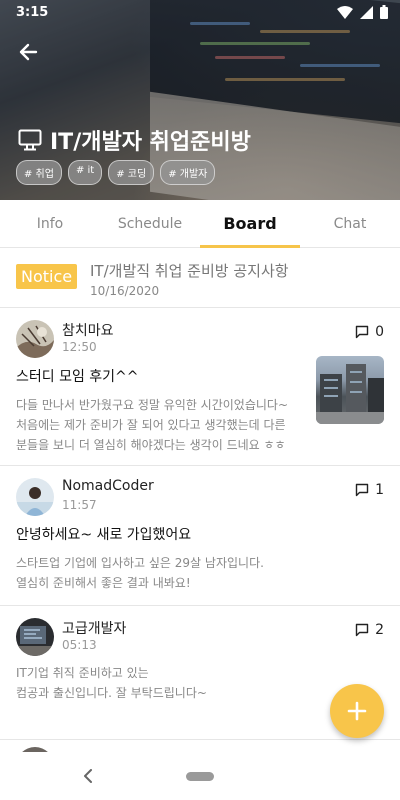 The width and height of the screenshot is (400, 800). I want to click on tab-info: Info, so click(50, 223).